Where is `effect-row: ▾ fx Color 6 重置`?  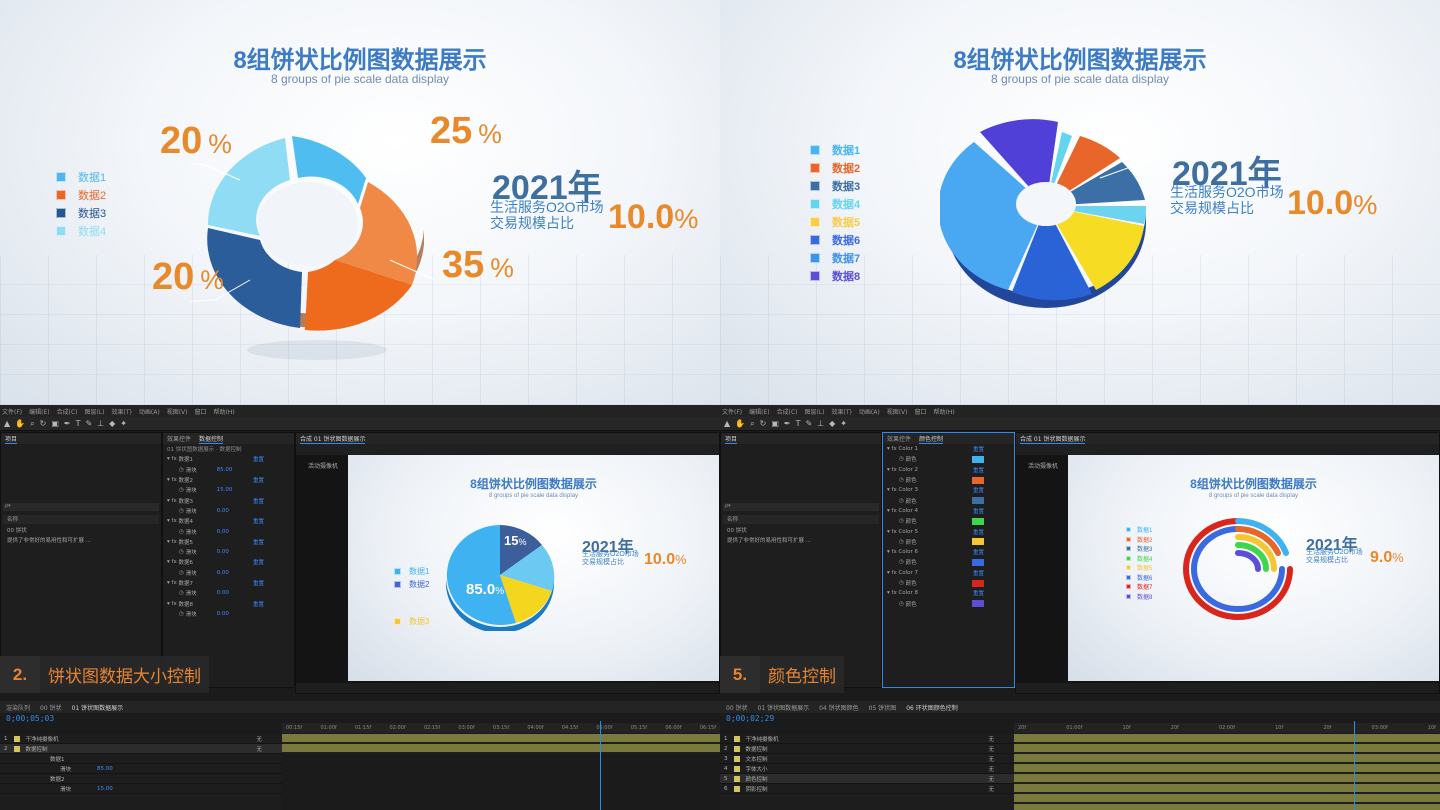
effect-row: ▾ fx Color 6 重置 is located at coordinates (948, 552).